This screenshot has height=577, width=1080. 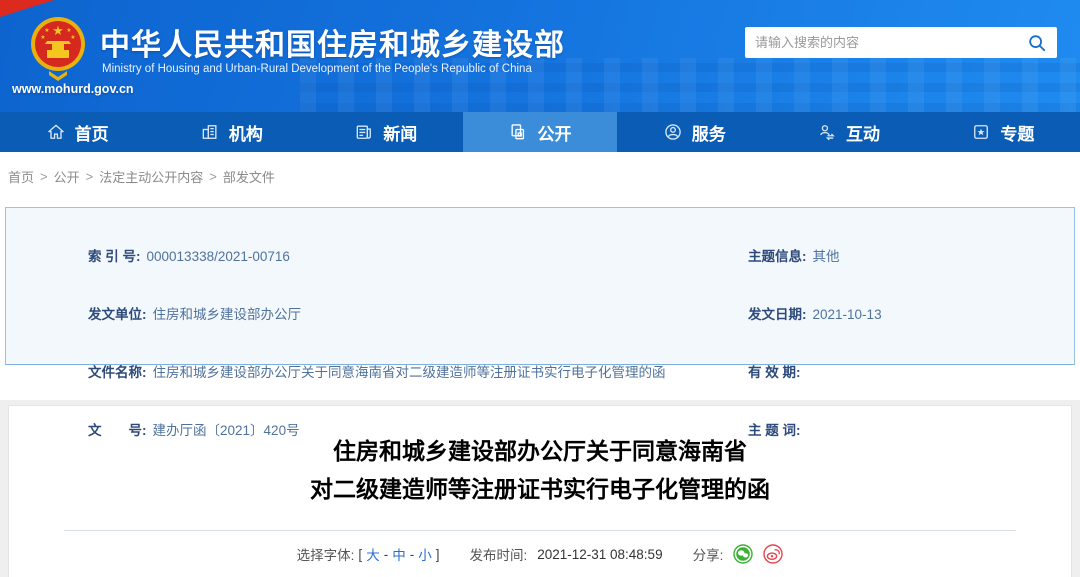 What do you see at coordinates (827, 132) in the screenshot?
I see `interaction-icon` at bounding box center [827, 132].